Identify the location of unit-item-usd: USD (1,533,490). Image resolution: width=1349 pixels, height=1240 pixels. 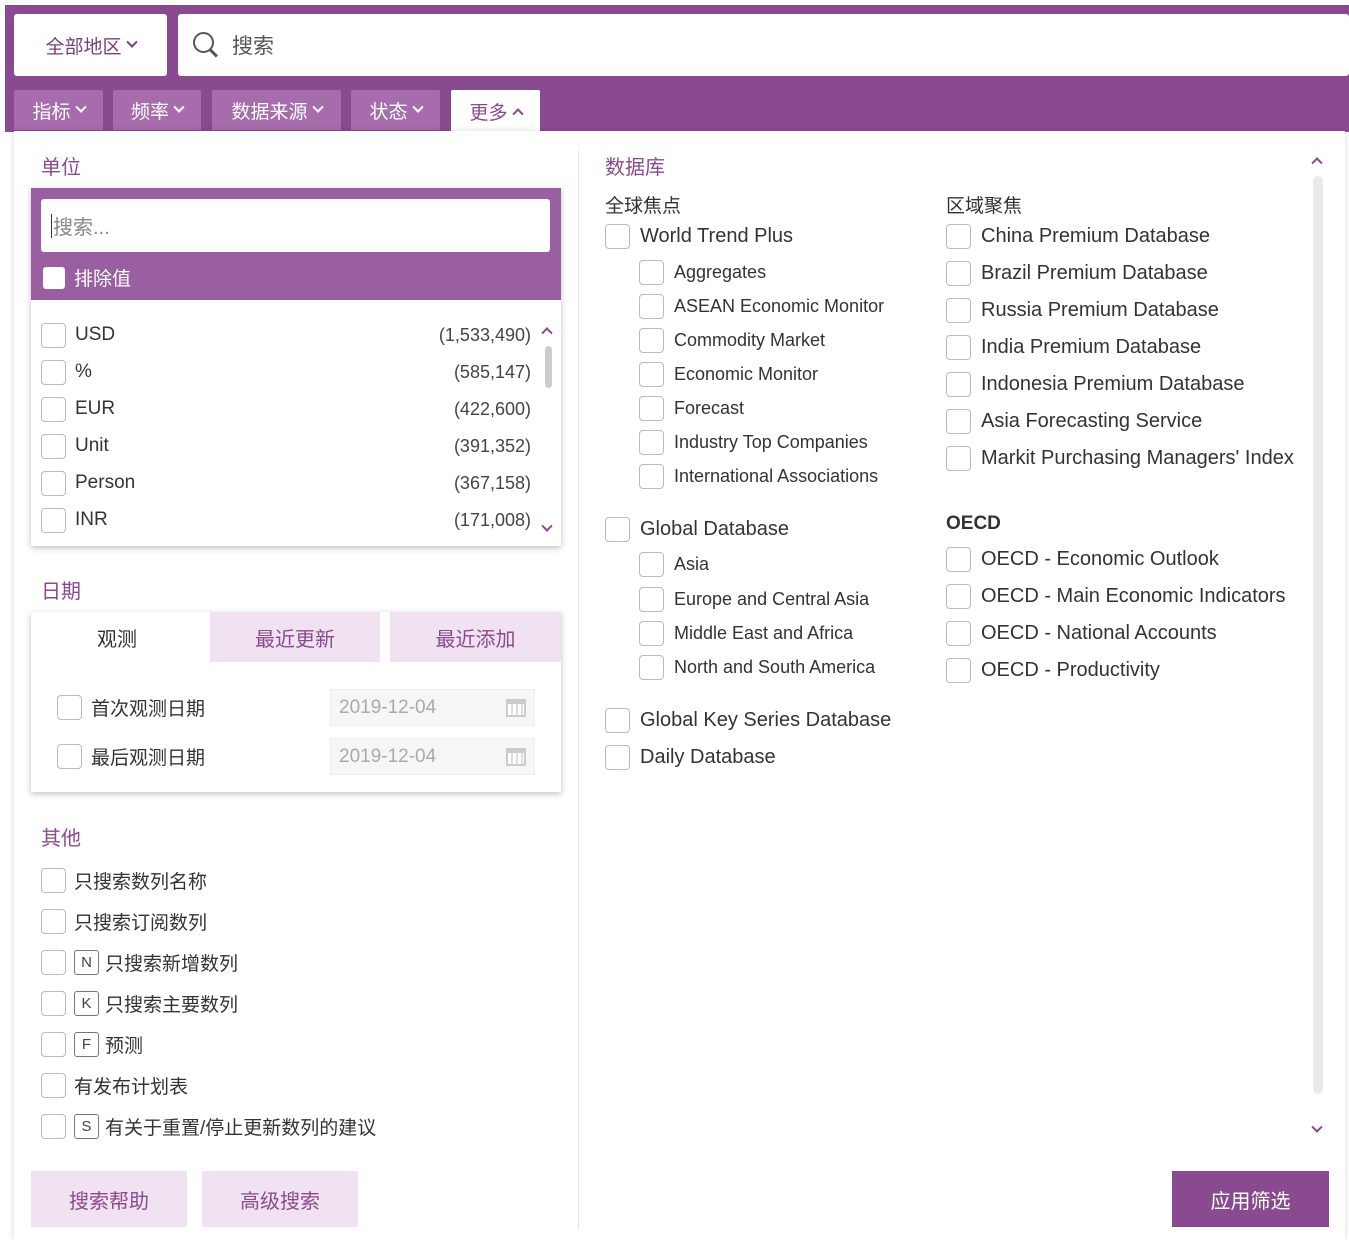
(286, 335).